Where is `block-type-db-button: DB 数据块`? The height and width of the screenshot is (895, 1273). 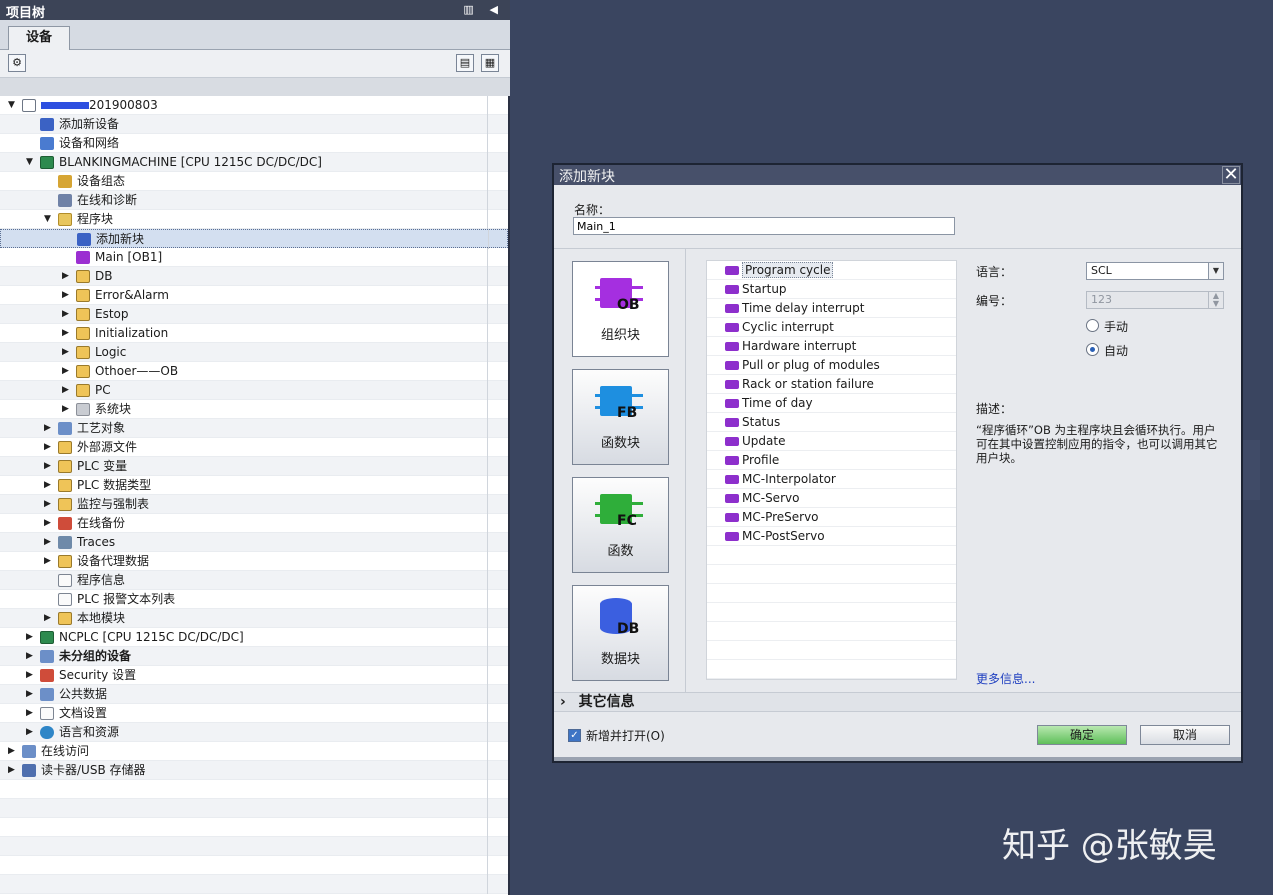 block-type-db-button: DB 数据块 is located at coordinates (620, 633).